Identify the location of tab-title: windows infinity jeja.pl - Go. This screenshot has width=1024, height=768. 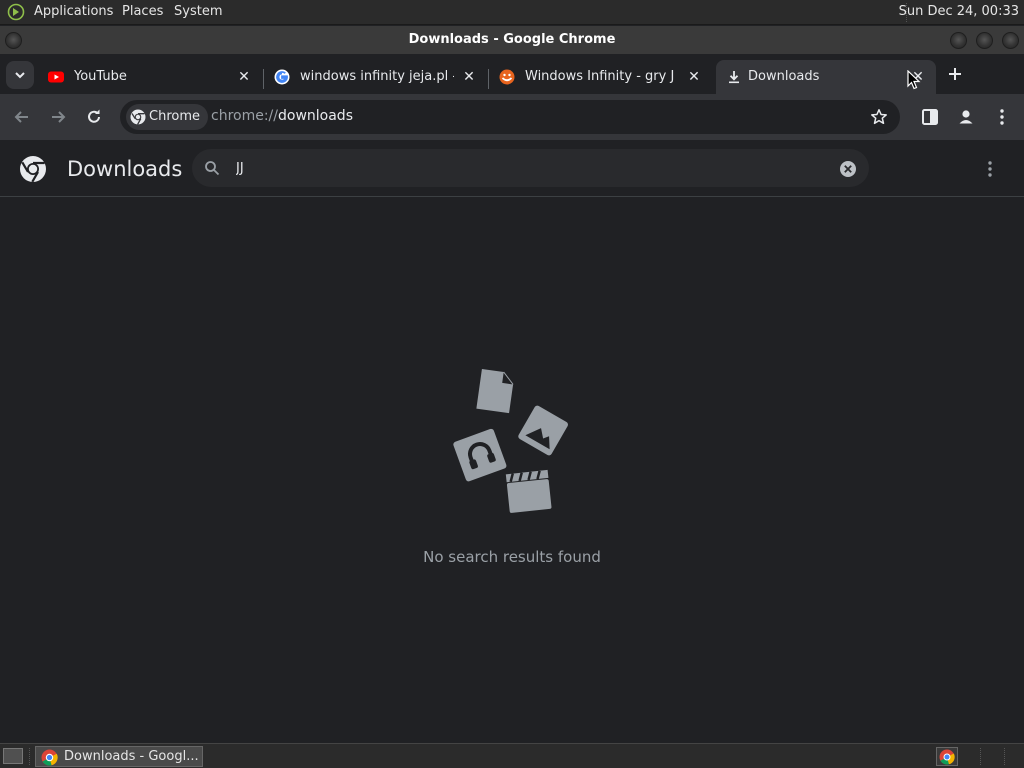
(377, 76).